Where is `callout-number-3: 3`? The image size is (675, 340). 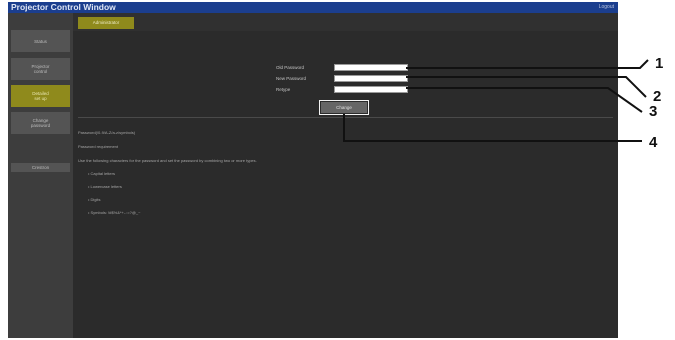 callout-number-3: 3 is located at coordinates (653, 111).